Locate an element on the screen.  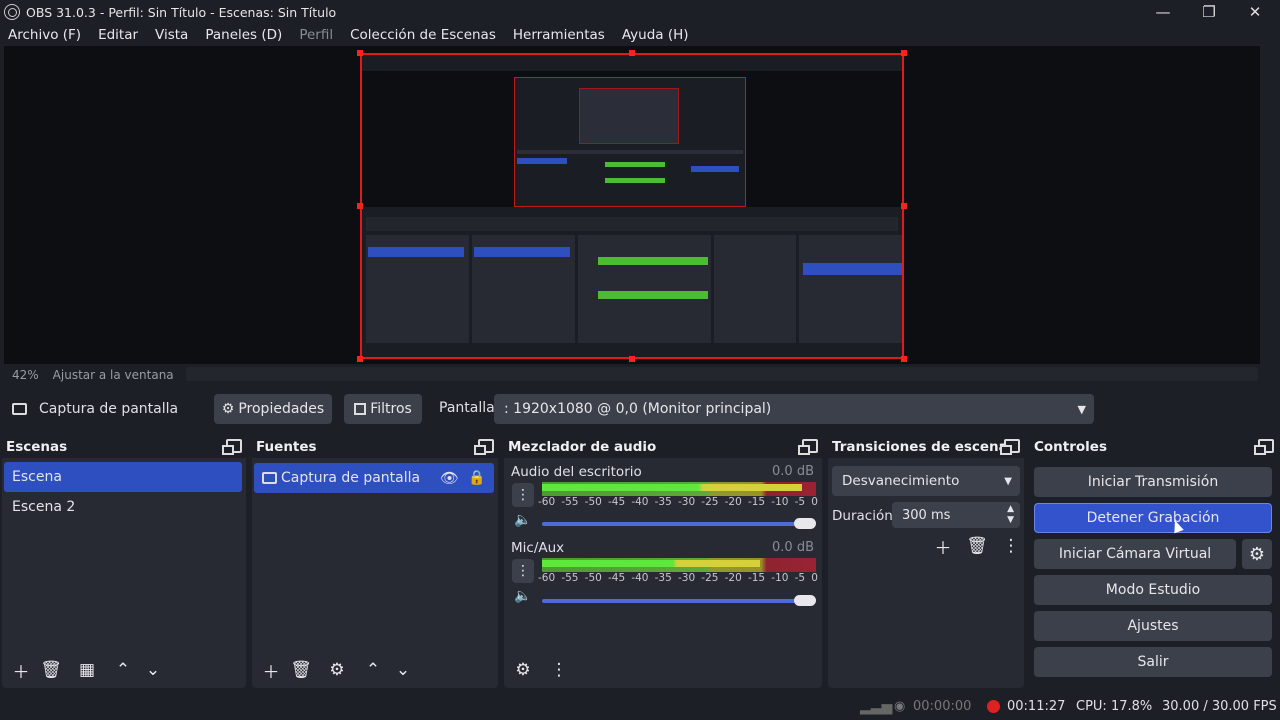
menu-coleccion: Colección de Escenas is located at coordinates (423, 35).